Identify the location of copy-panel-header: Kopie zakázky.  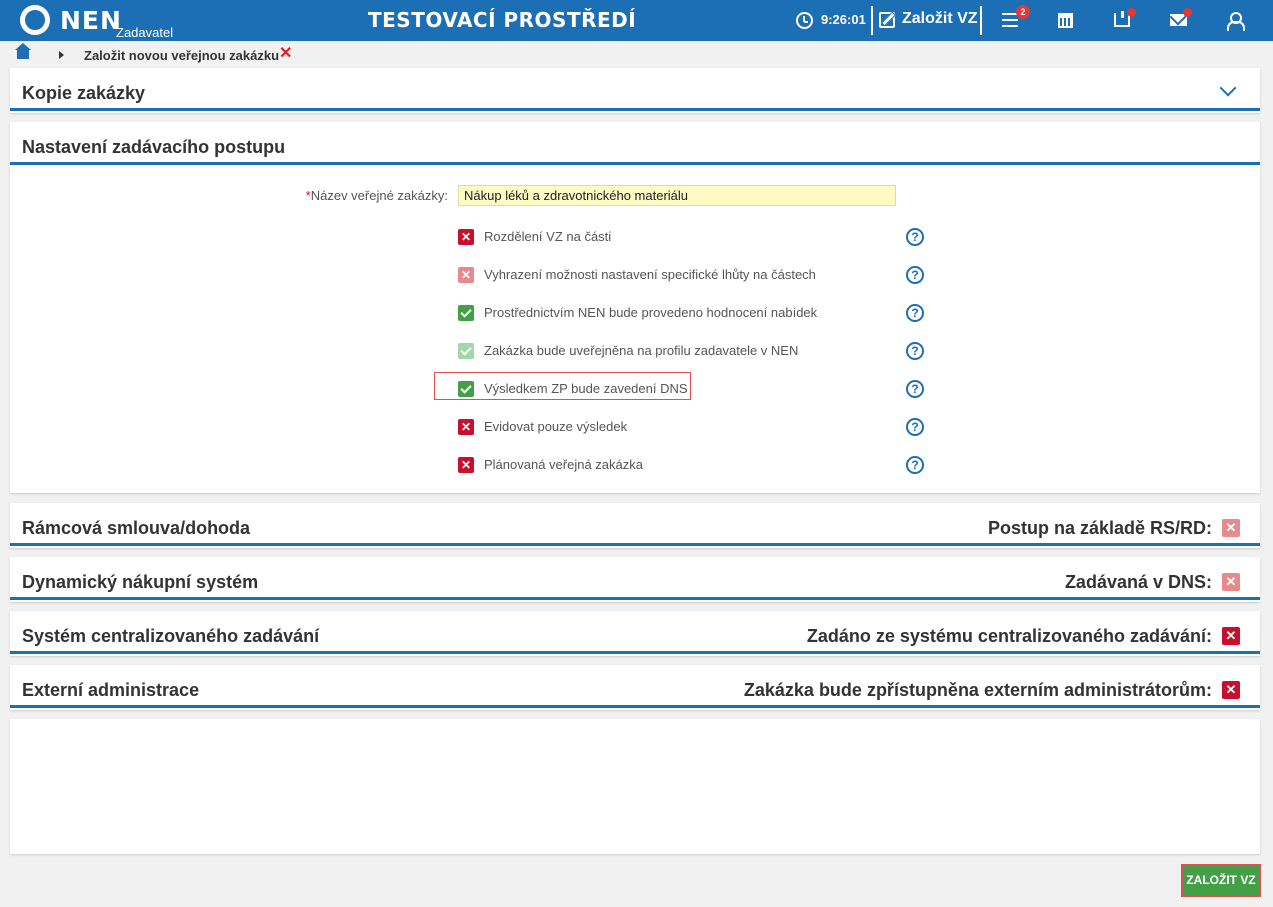
(635, 89).